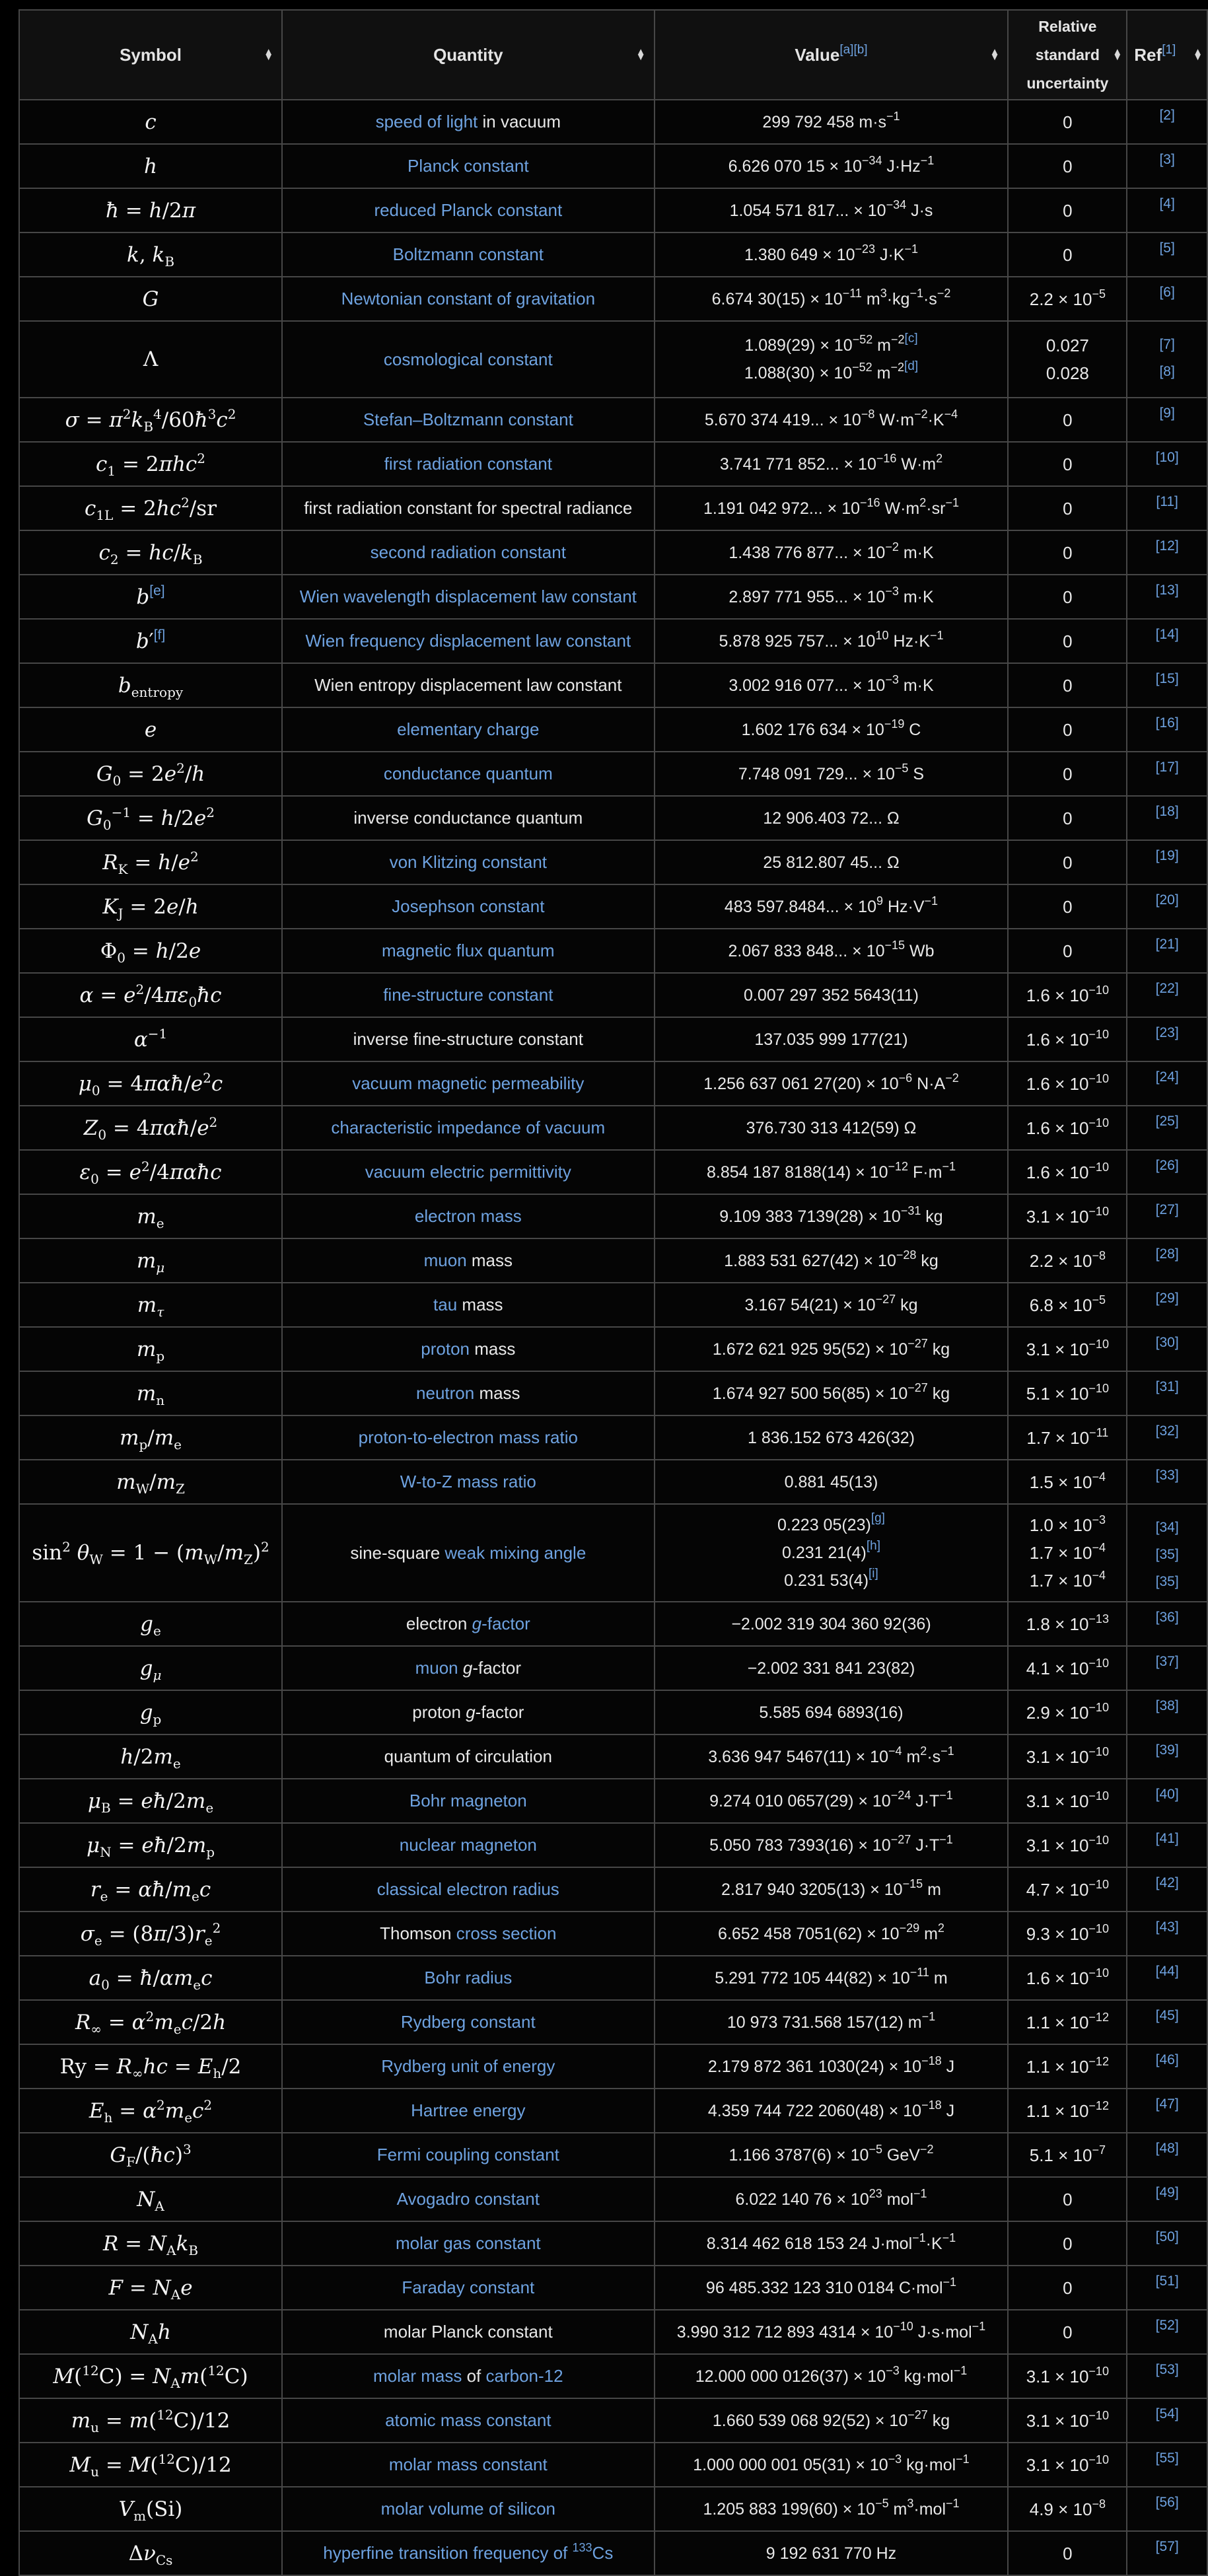  What do you see at coordinates (468, 2022) in the screenshot?
I see `quantity-link: Rydberg constant` at bounding box center [468, 2022].